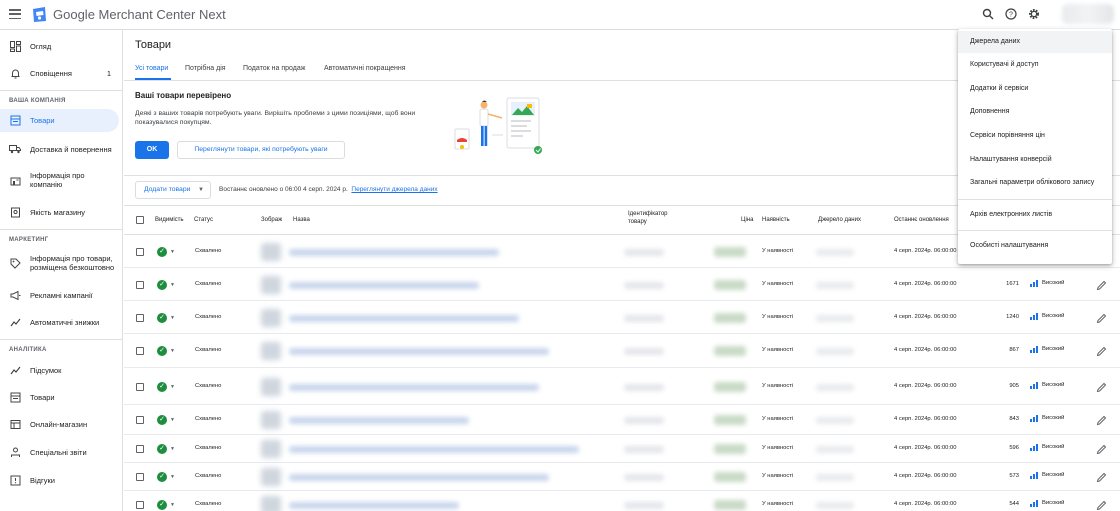 The image size is (1120, 511). Describe the element at coordinates (173, 190) in the screenshot. I see `add-products-button: Додати товари ▼` at that location.